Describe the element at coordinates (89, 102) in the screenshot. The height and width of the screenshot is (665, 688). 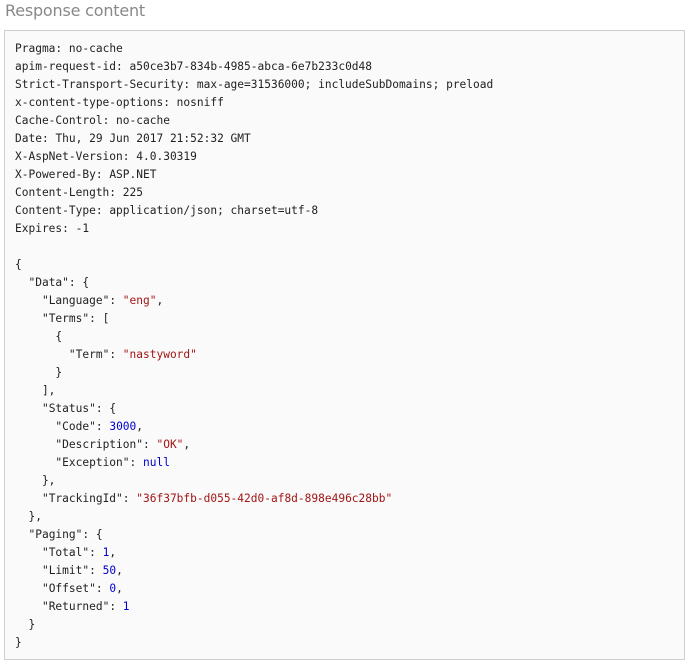
I see `header-name: x-content-type-options` at that location.